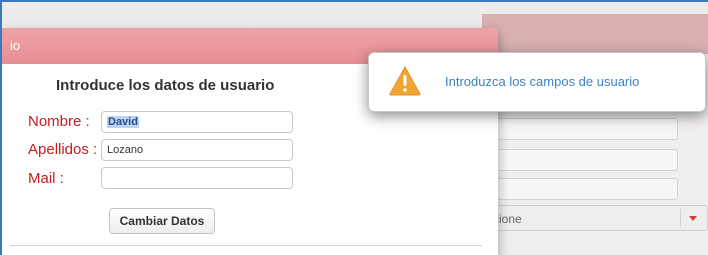 This screenshot has width=708, height=255. What do you see at coordinates (693, 218) in the screenshot?
I see `chevron-down-icon` at bounding box center [693, 218].